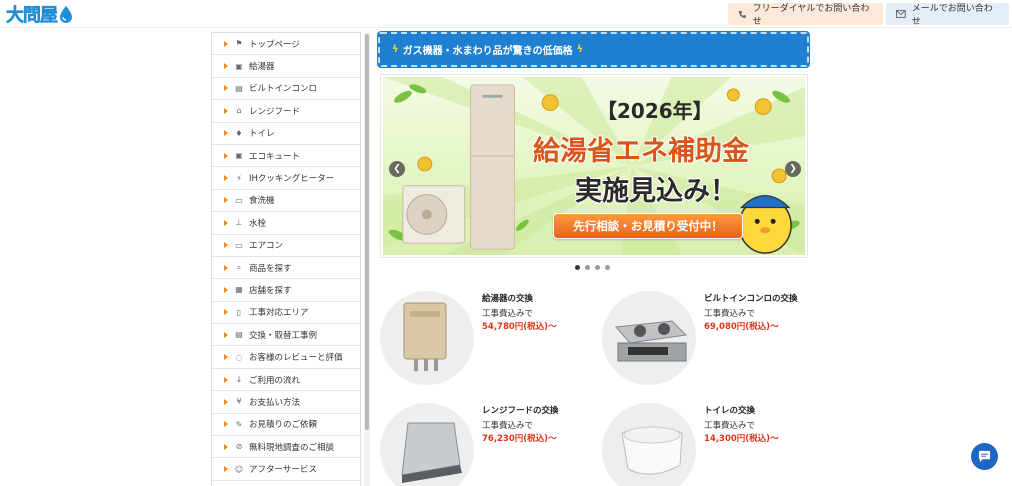 This screenshot has height=486, width=1012. Describe the element at coordinates (367, 232) in the screenshot. I see `scrollbar-thumb` at that location.